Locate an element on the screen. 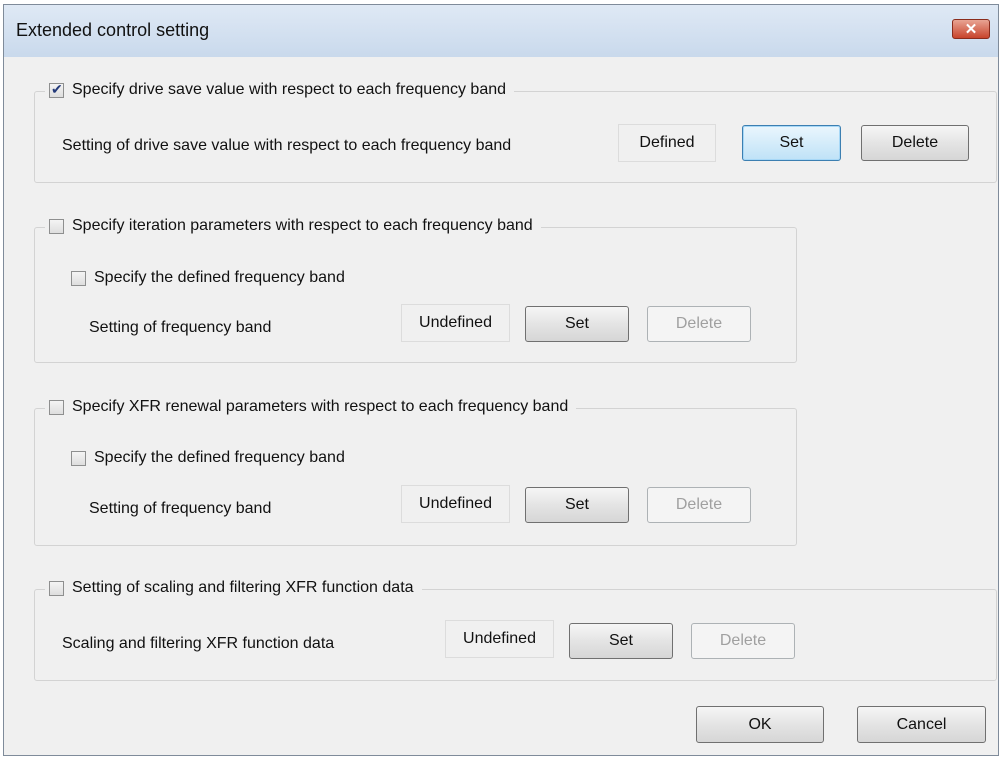 Image resolution: width=1003 pixels, height=758 pixels. xfr-delete-label: Delete is located at coordinates (699, 504).